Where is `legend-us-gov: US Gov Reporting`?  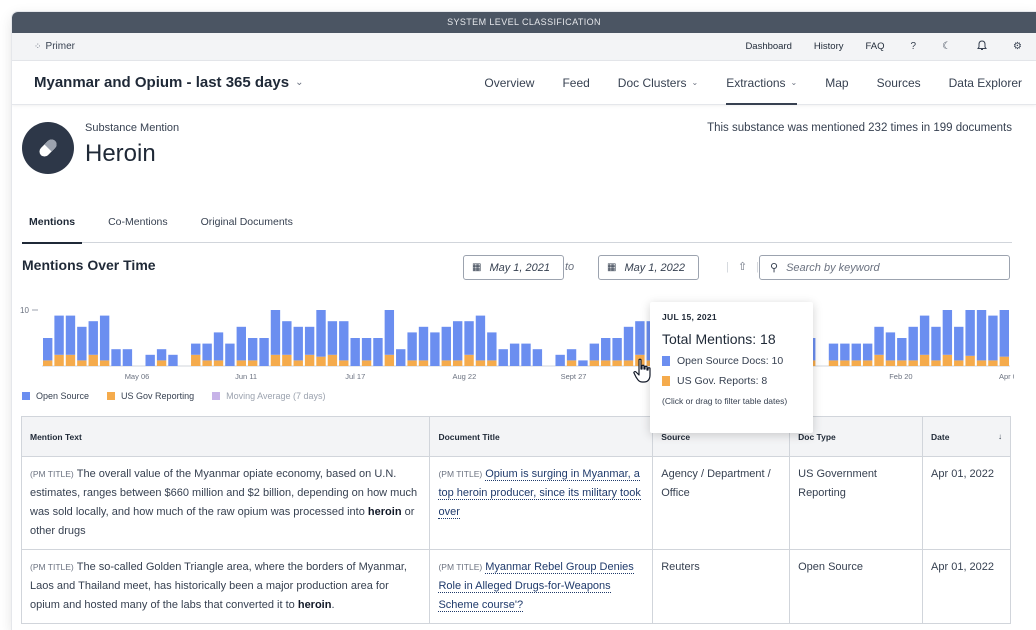 legend-us-gov: US Gov Reporting is located at coordinates (150, 396).